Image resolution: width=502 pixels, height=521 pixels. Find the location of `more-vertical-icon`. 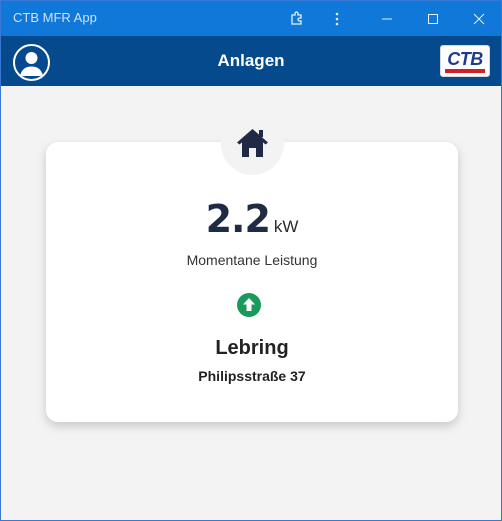

more-vertical-icon is located at coordinates (337, 18).